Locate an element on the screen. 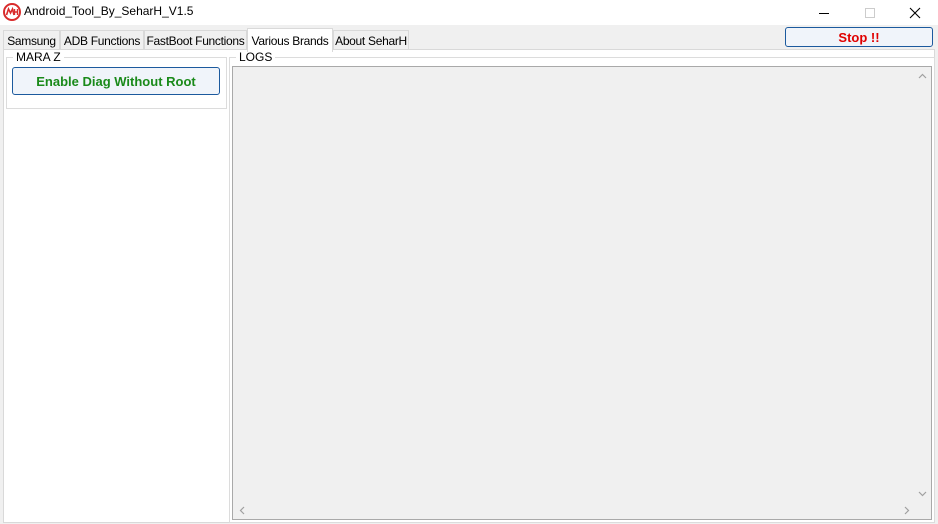  logs-legend: LOGS is located at coordinates (256, 57).